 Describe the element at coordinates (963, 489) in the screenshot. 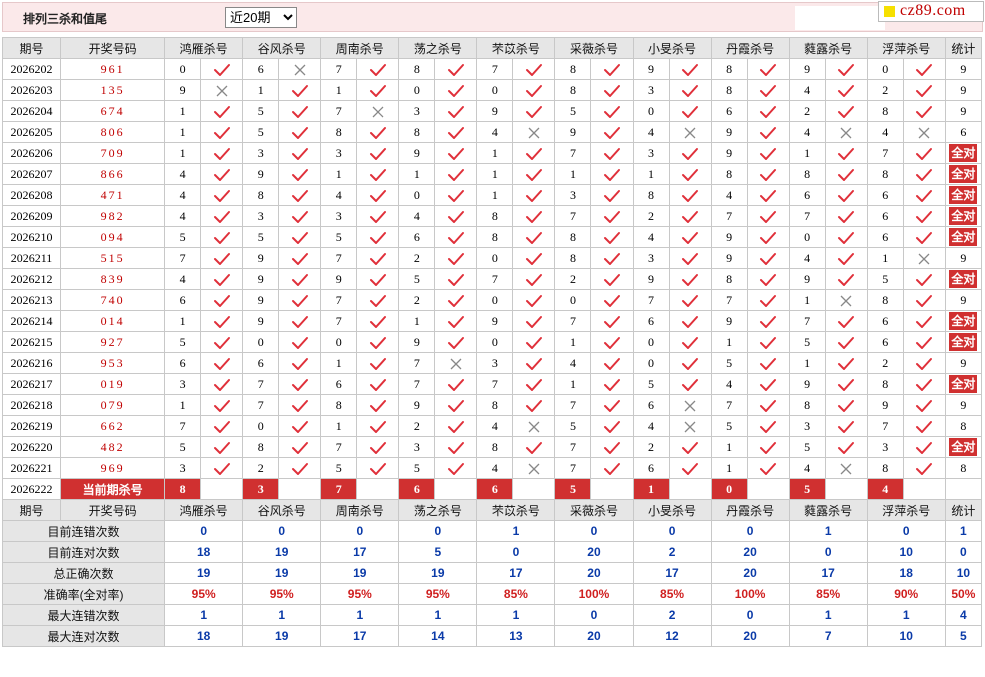

I see `current-total-blank` at that location.